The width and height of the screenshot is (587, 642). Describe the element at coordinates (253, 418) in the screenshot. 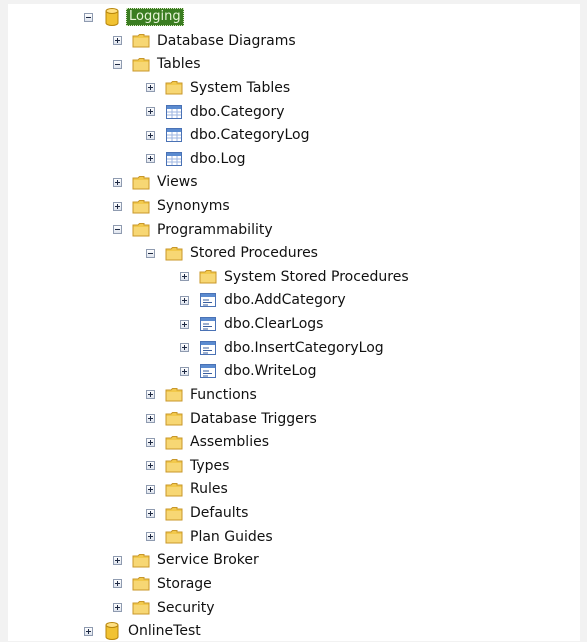

I see `tree-node-label: Database Triggers` at that location.